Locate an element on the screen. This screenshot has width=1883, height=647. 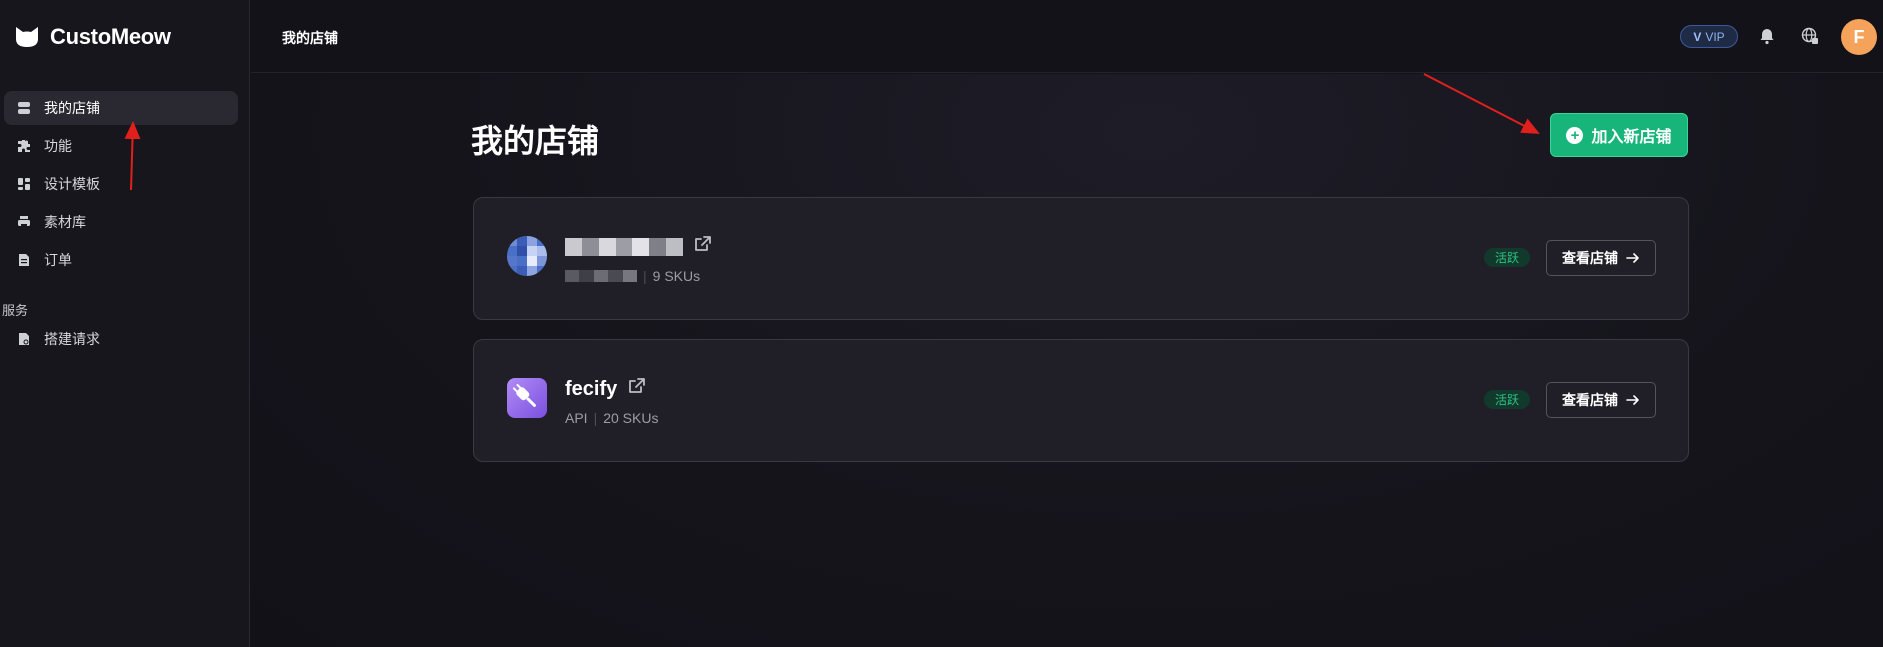
store-name: fecify is located at coordinates (606, 389).